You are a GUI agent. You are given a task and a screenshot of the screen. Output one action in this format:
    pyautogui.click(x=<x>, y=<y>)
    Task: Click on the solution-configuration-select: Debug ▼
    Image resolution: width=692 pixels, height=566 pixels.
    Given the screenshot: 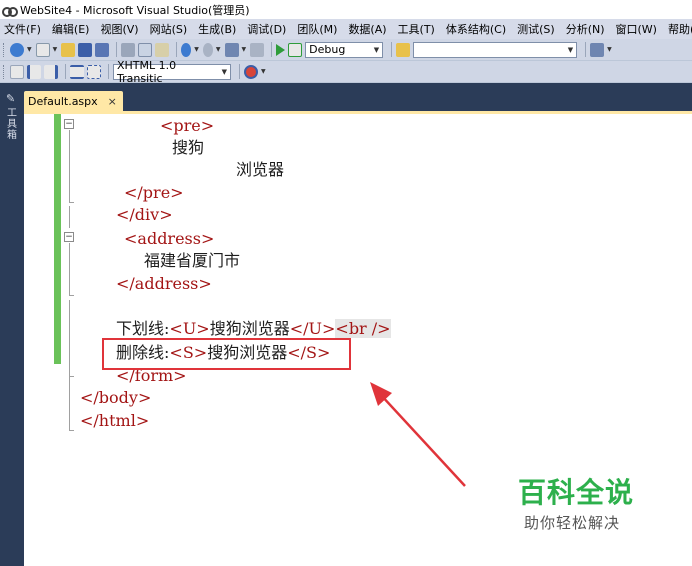 What is the action you would take?
    pyautogui.click(x=344, y=49)
    